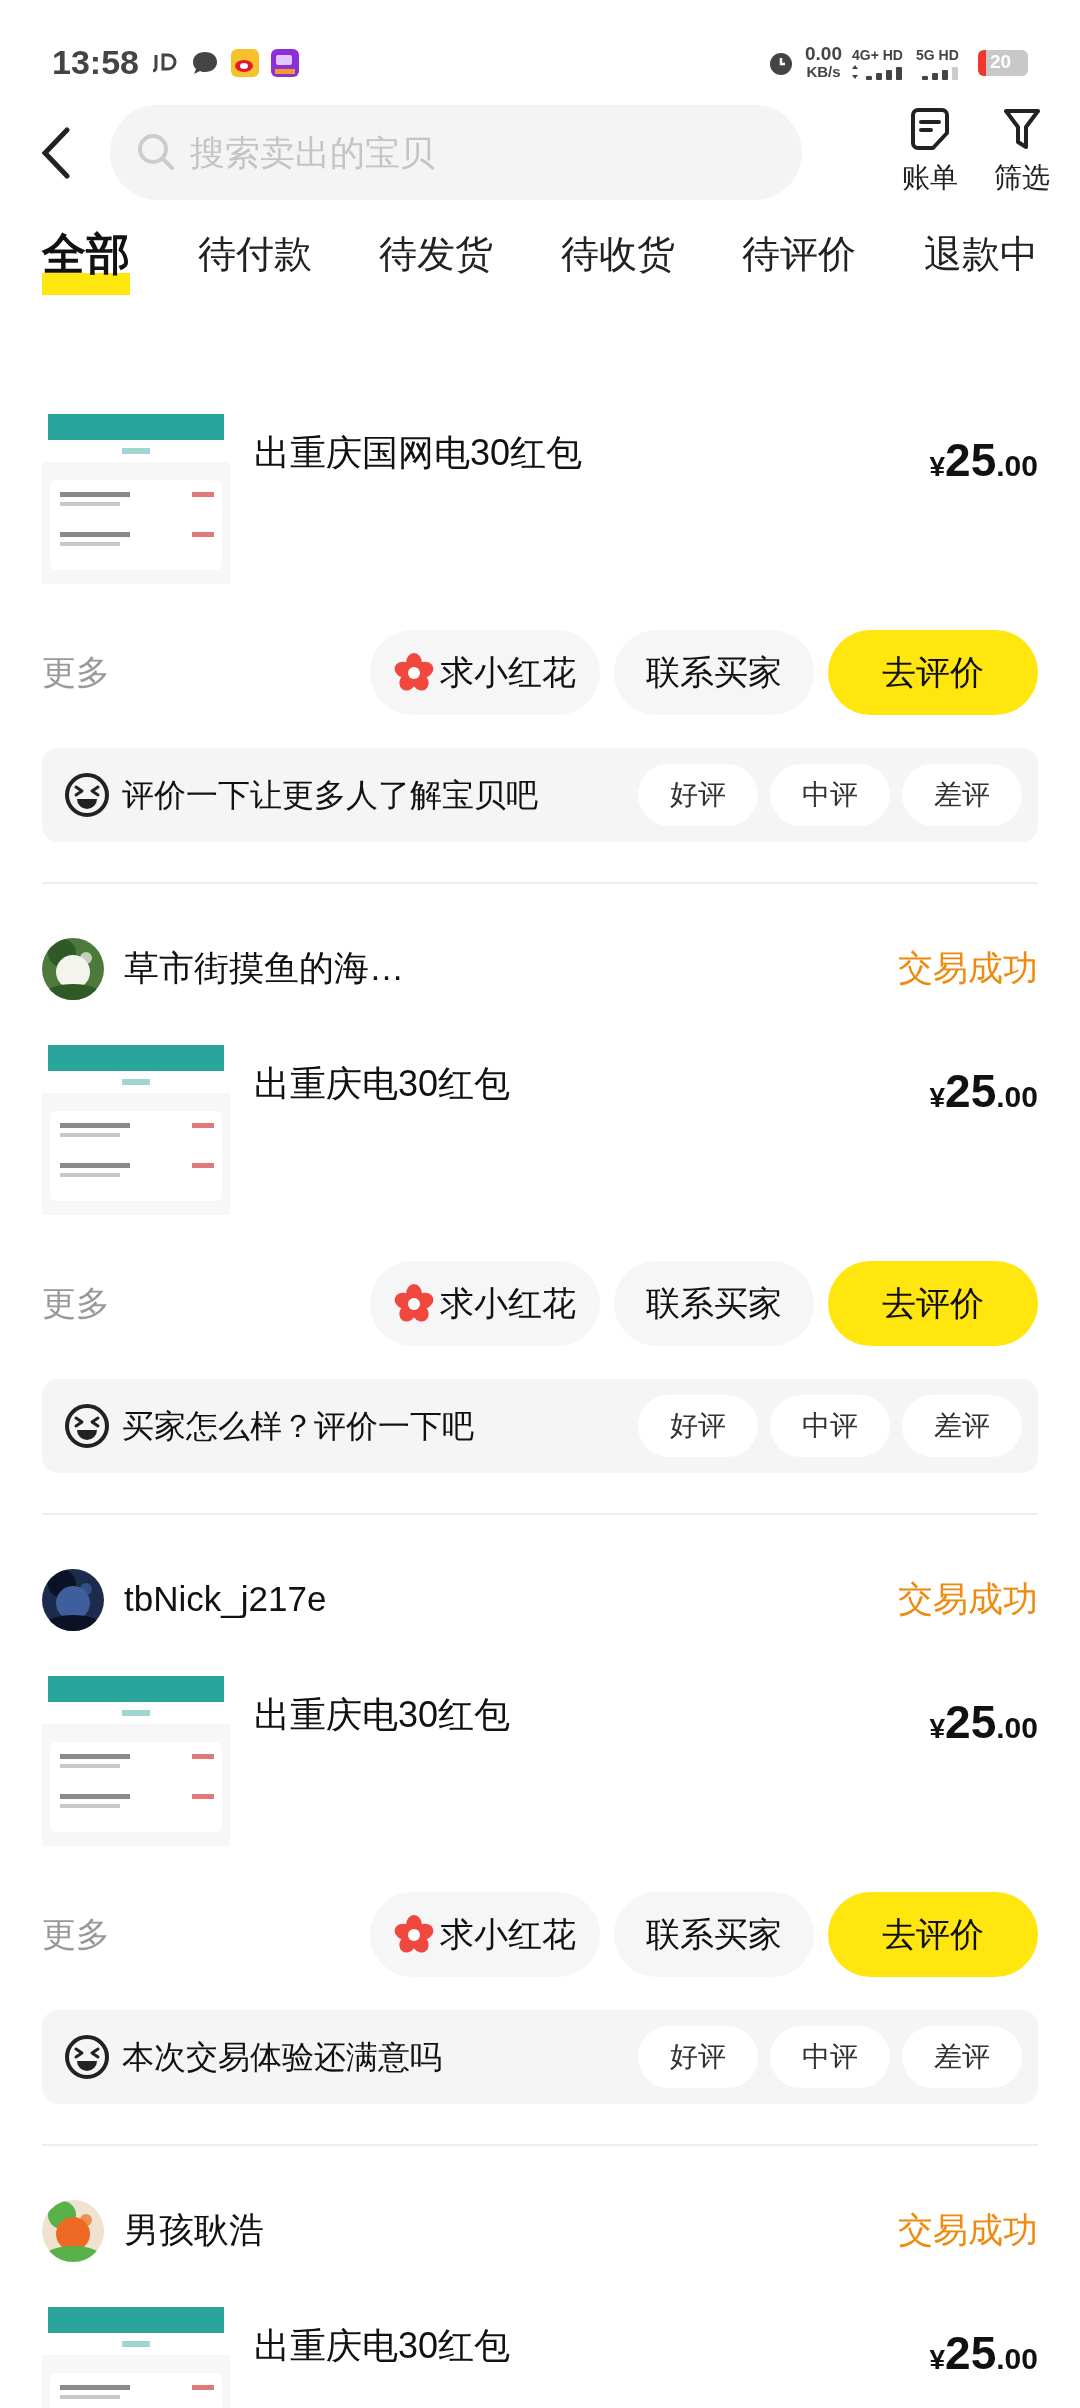 The width and height of the screenshot is (1080, 2408). I want to click on order-tab: 待付款, so click(254, 260).